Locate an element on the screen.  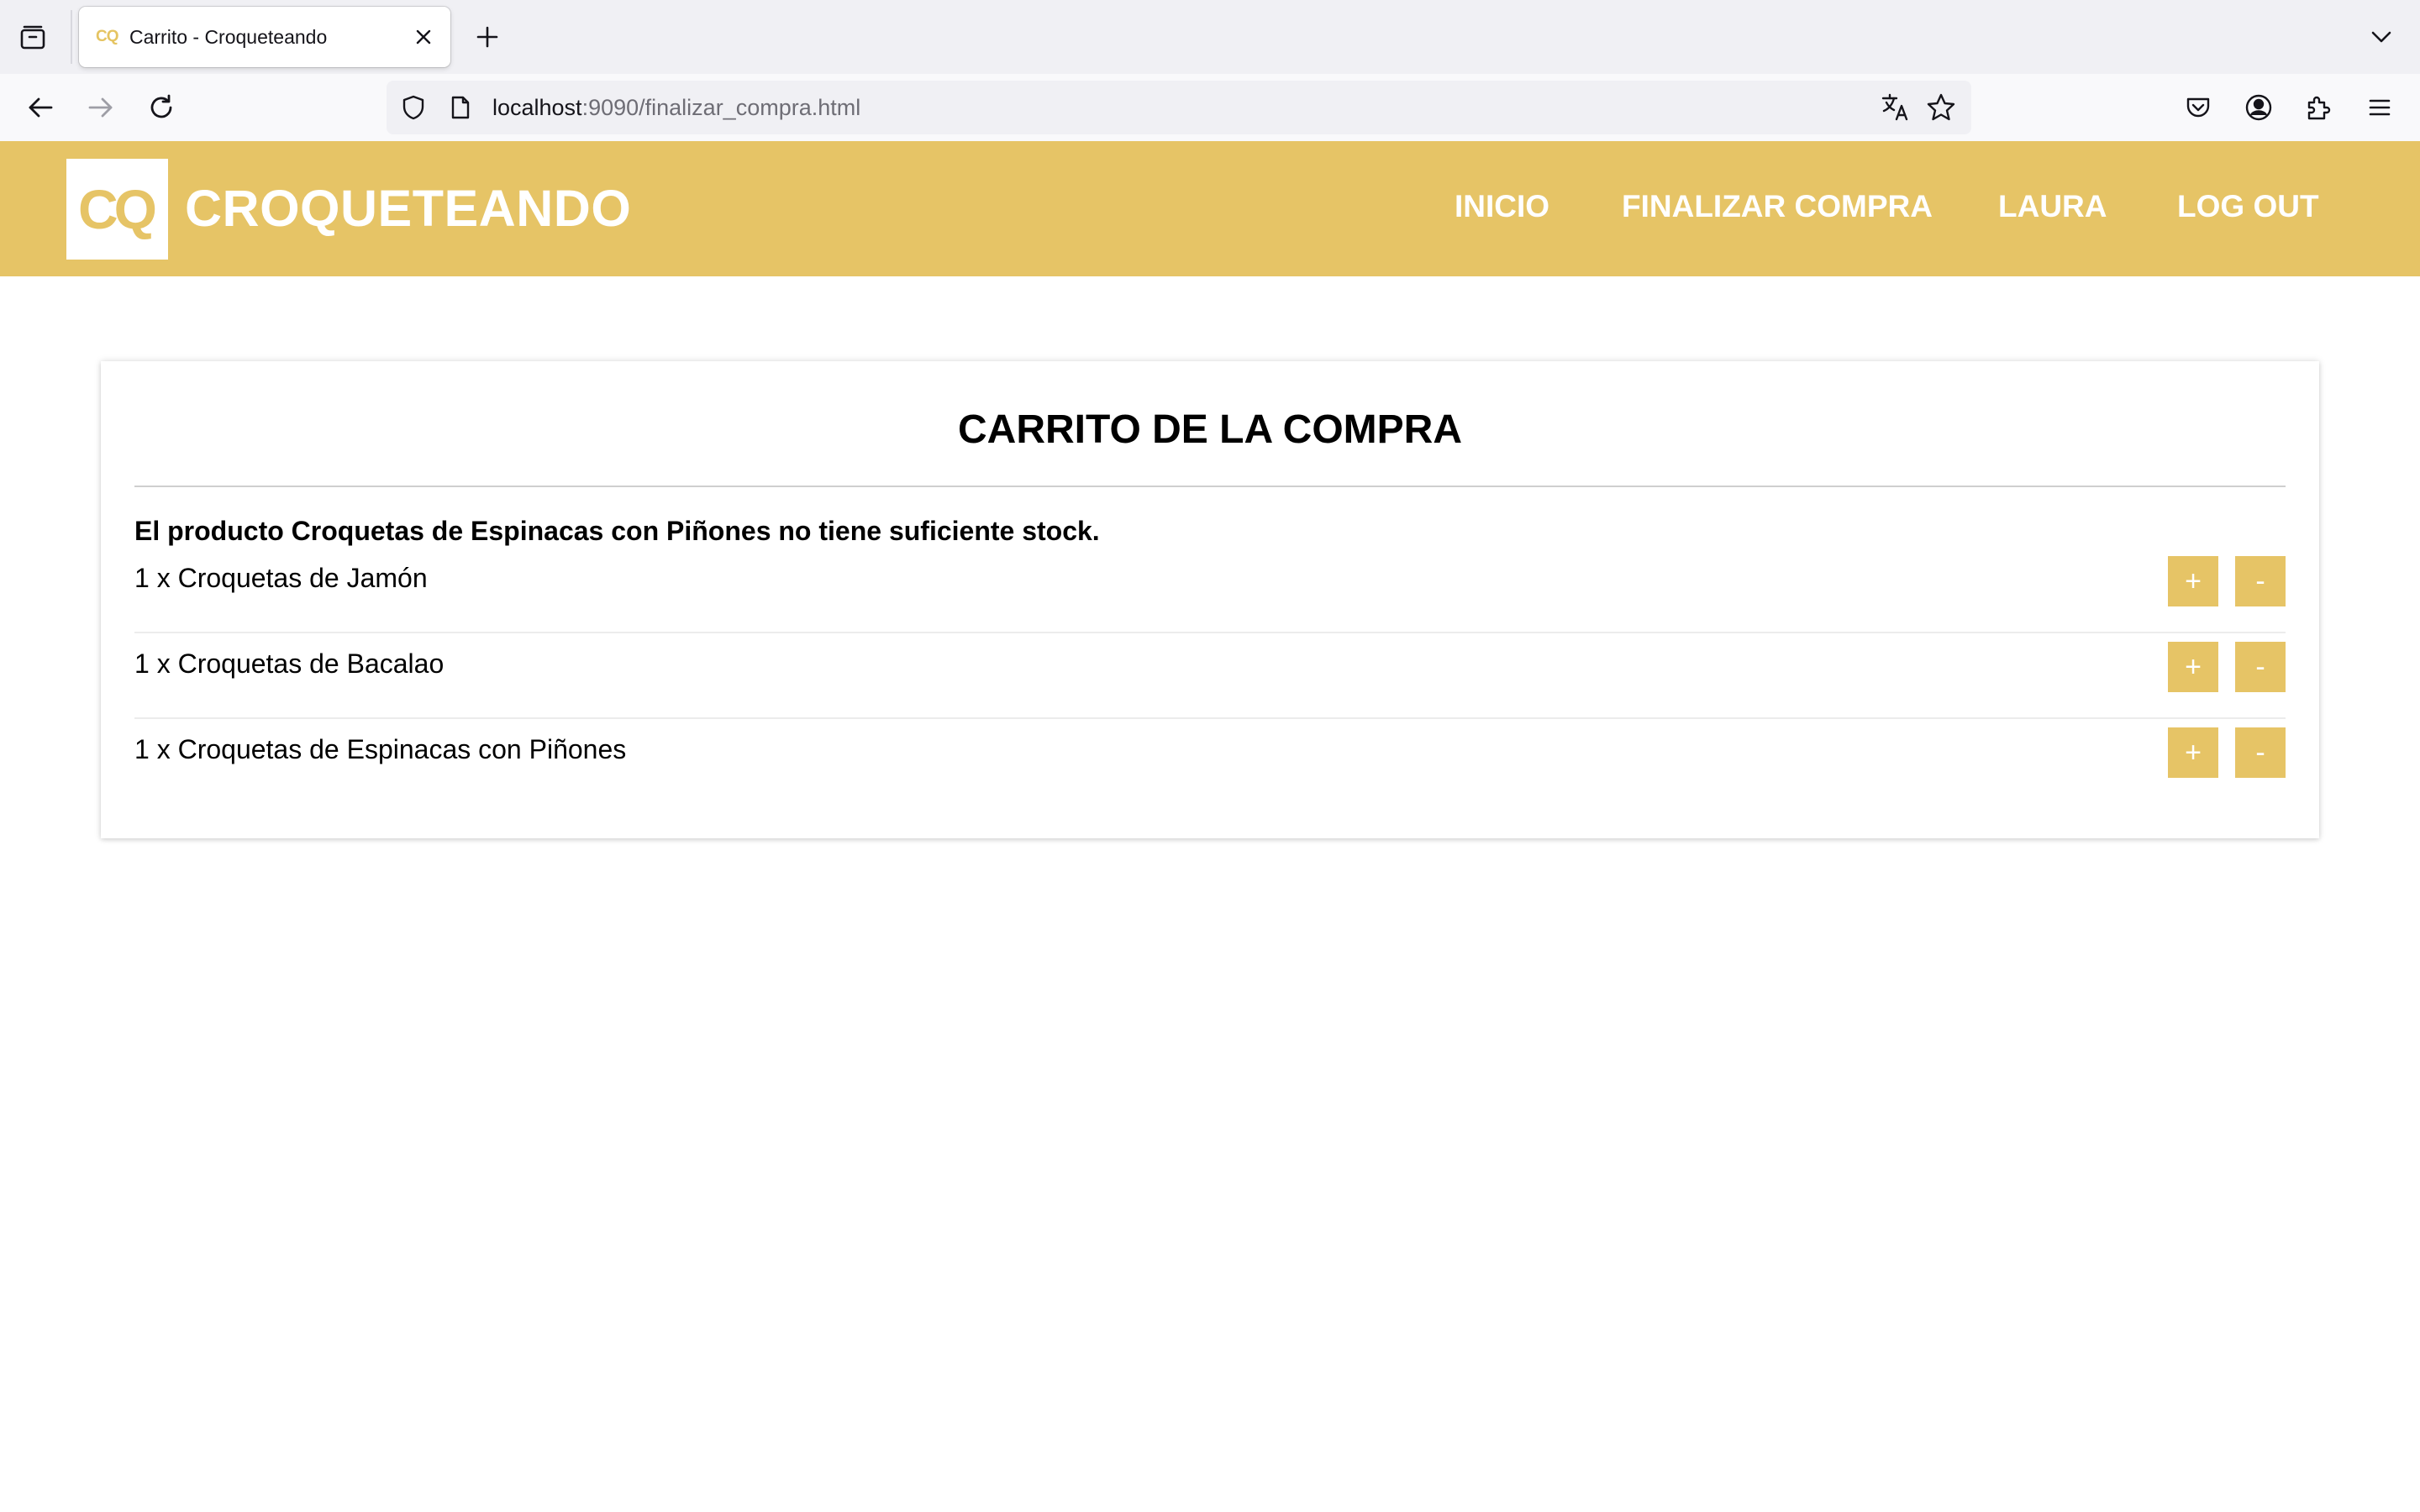
shield-icon is located at coordinates (413, 107).